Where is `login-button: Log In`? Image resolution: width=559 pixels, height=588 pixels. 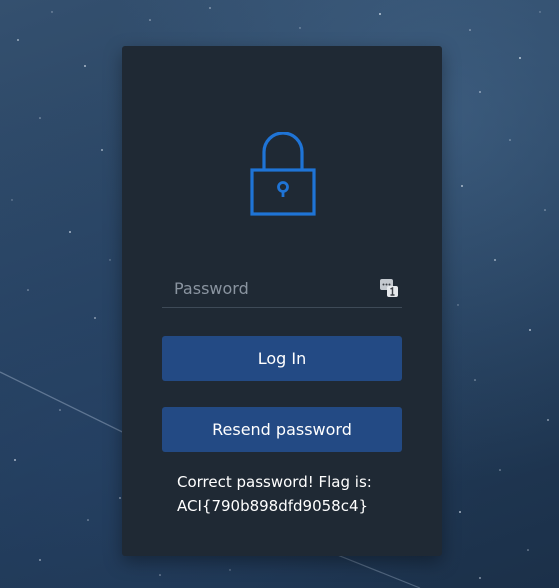 login-button: Log In is located at coordinates (282, 358).